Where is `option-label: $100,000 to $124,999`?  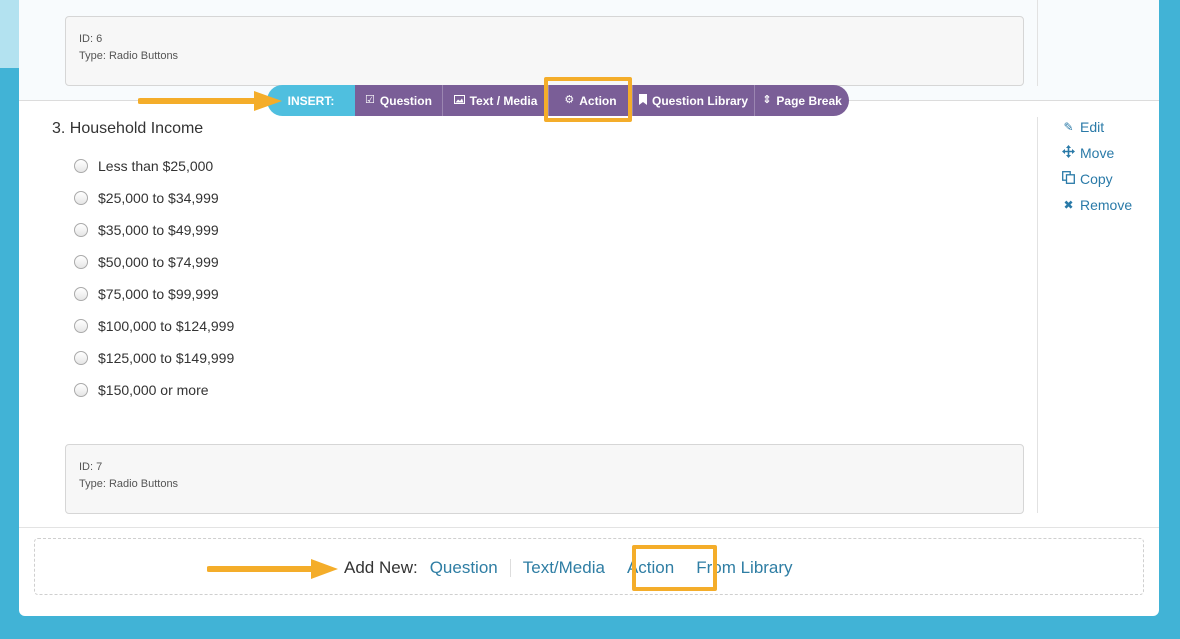 option-label: $100,000 to $124,999 is located at coordinates (166, 326).